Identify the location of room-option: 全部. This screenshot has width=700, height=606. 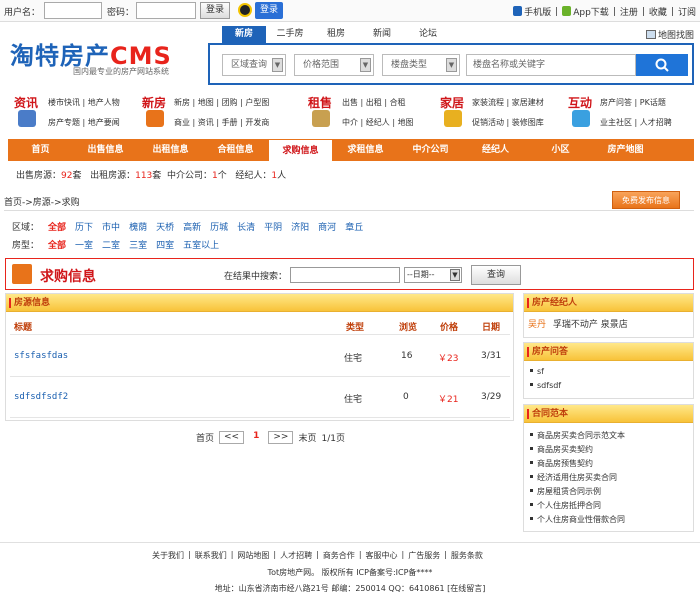
(57, 244).